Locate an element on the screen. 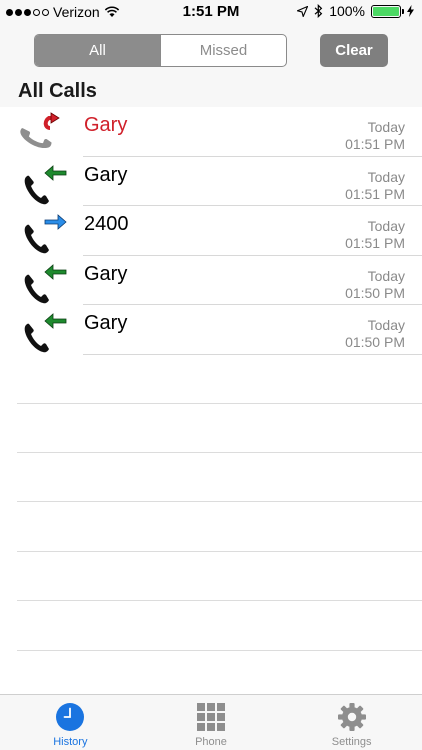  tab-settings-label: Settings is located at coordinates (351, 742).